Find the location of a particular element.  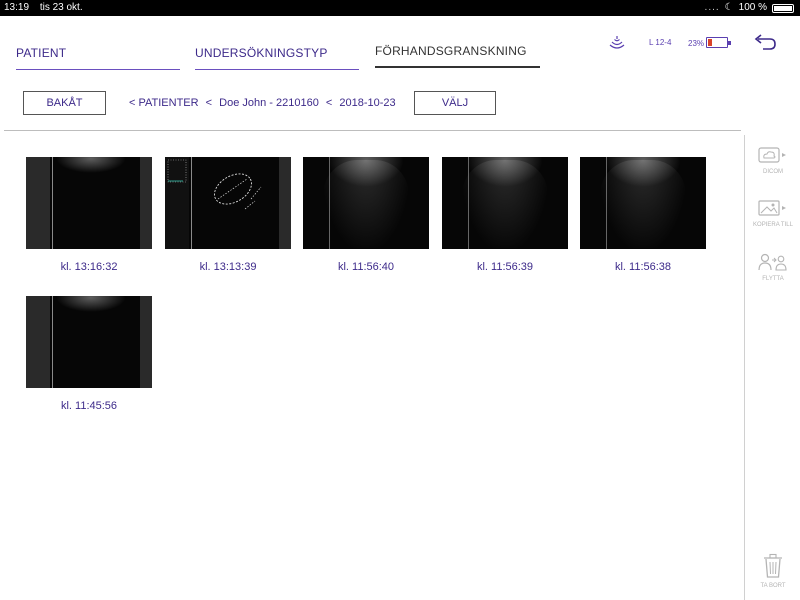

move-button: FLYTTA is located at coordinates (772, 267).